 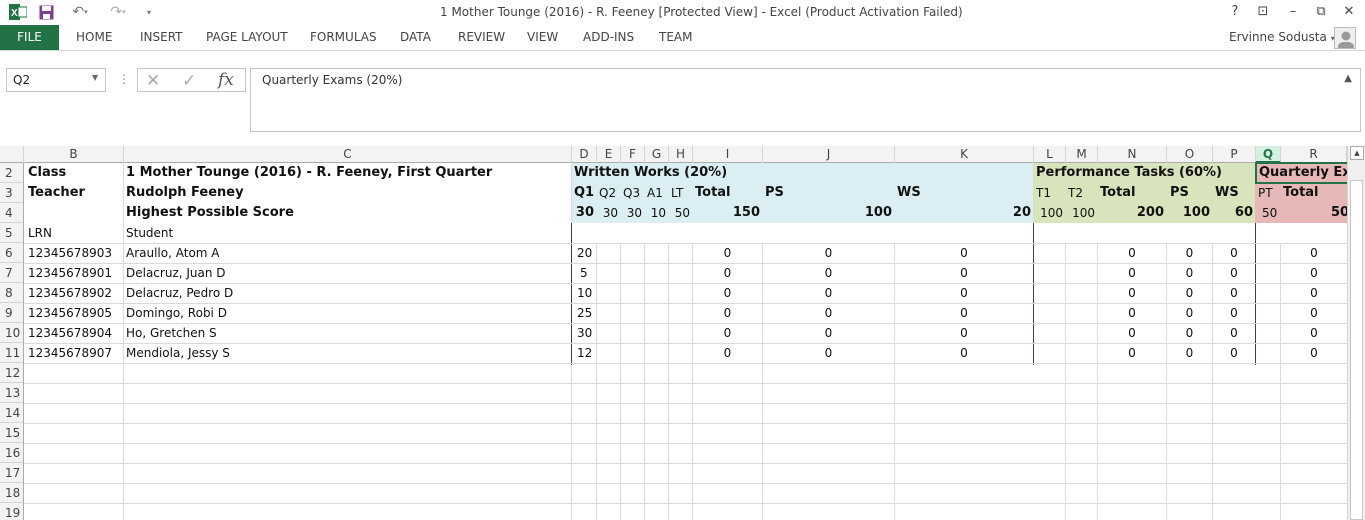 What do you see at coordinates (1235, 12) in the screenshot?
I see `help-button: ?` at bounding box center [1235, 12].